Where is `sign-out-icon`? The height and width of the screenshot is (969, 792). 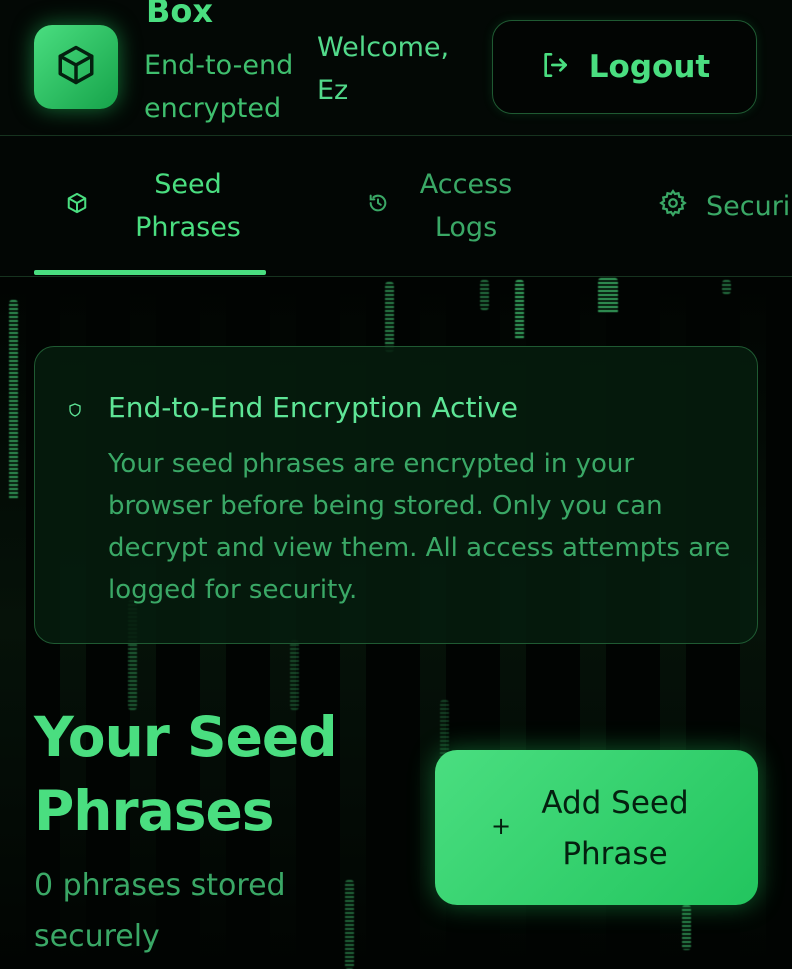 sign-out-icon is located at coordinates (555, 67).